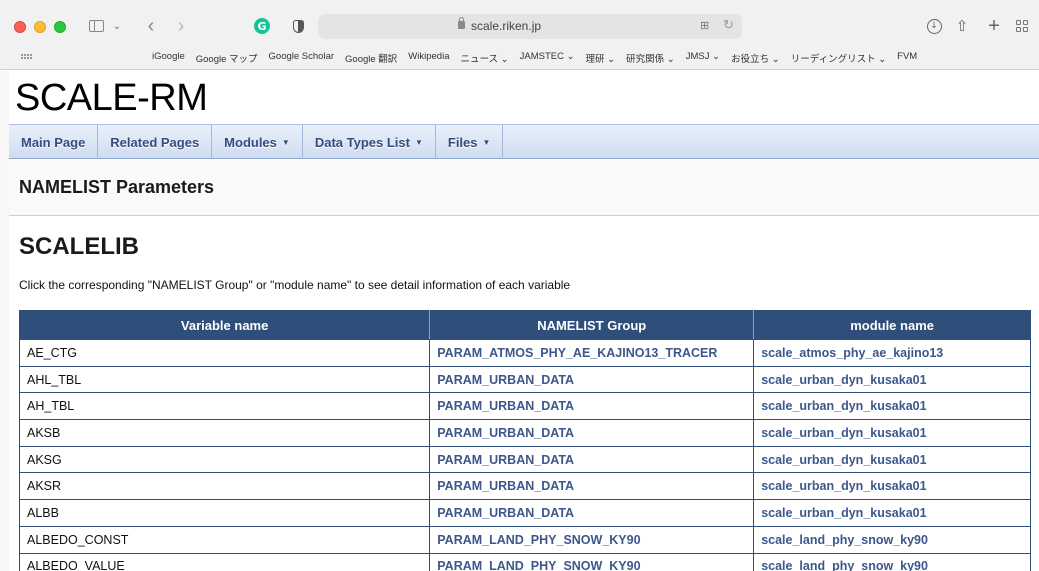 Image resolution: width=1039 pixels, height=571 pixels. What do you see at coordinates (224, 325) in the screenshot?
I see `column-header-variable-name: Variable name` at bounding box center [224, 325].